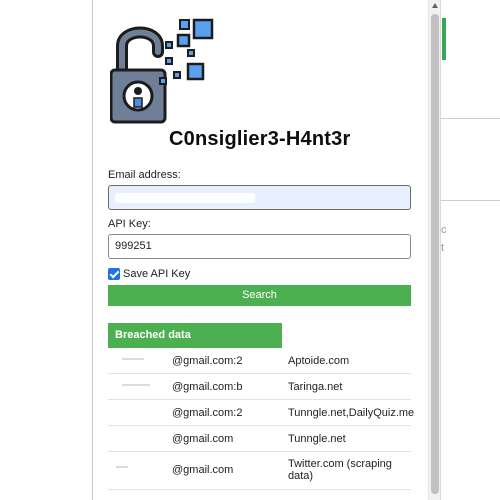 The width and height of the screenshot is (500, 500). What do you see at coordinates (259, 361) in the screenshot?
I see `table-row: @gmail.com:2 Aptoide.com` at bounding box center [259, 361].